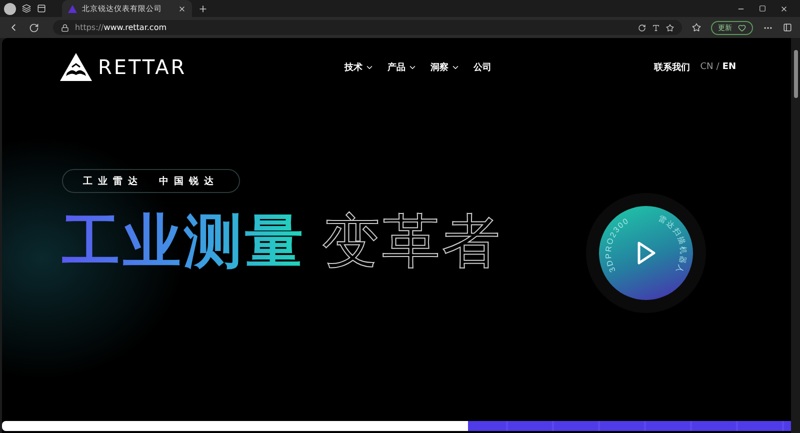 This screenshot has height=433, width=800. What do you see at coordinates (696, 27) in the screenshot?
I see `favorites-icon` at bounding box center [696, 27].